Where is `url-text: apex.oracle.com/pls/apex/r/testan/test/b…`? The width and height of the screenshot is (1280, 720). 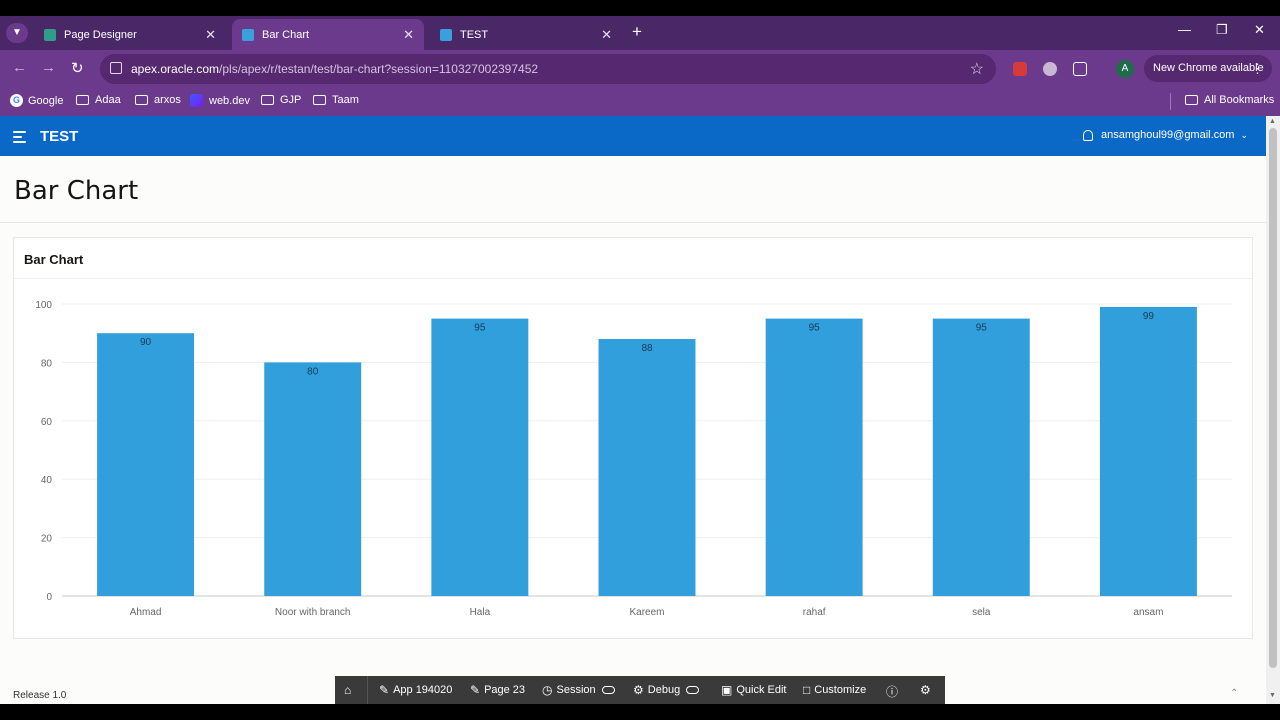 url-text: apex.oracle.com/pls/apex/r/testan/test/b… is located at coordinates (335, 69).